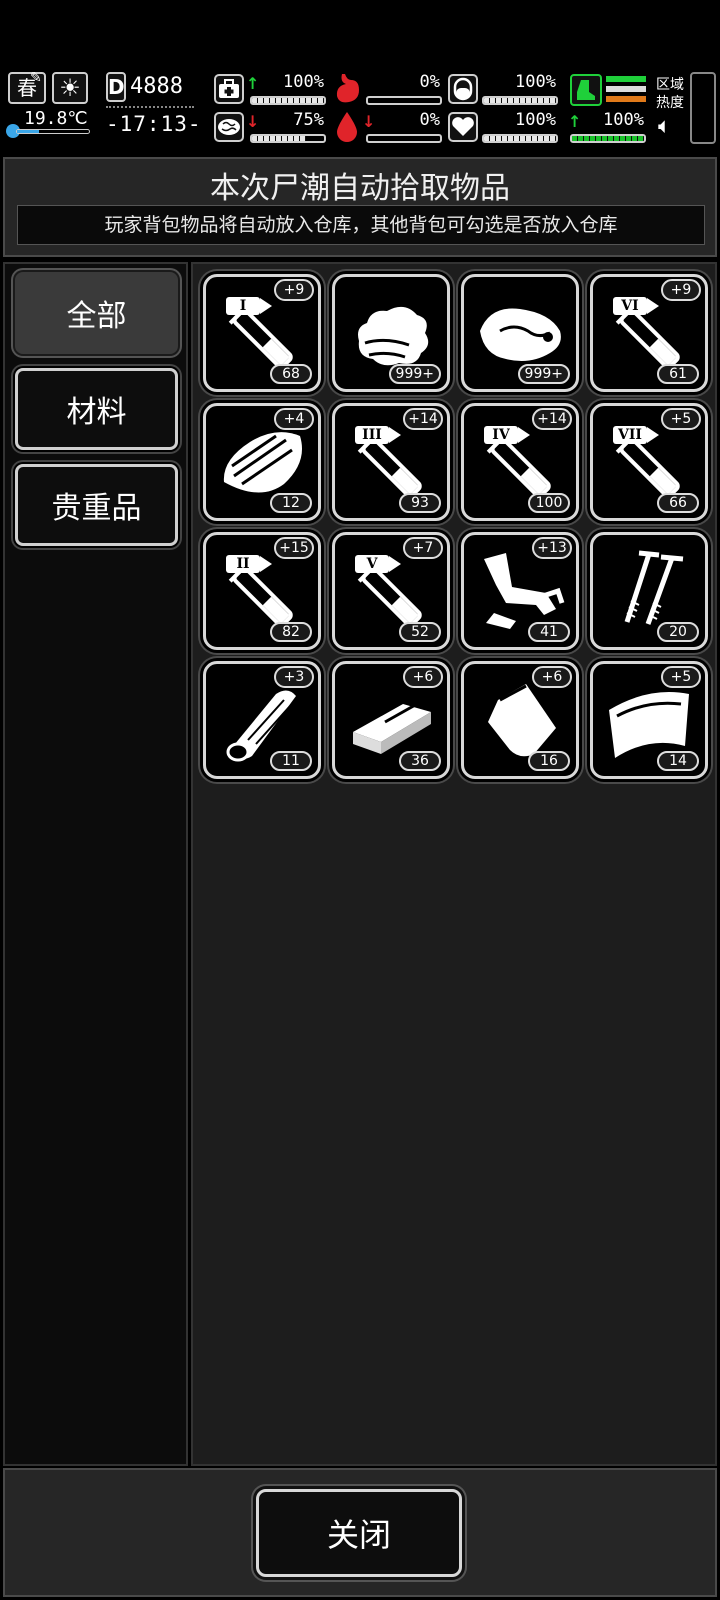 This screenshot has width=720, height=1600. What do you see at coordinates (507, 435) in the screenshot?
I see `item-tier-badge: IV` at bounding box center [507, 435].